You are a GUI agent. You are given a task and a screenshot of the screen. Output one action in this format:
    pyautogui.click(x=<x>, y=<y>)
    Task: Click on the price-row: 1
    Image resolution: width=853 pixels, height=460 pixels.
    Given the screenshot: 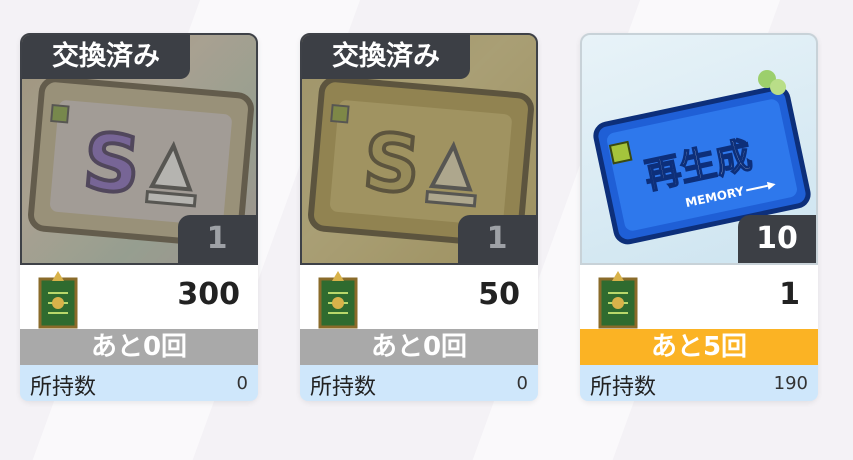 What is the action you would take?
    pyautogui.click(x=699, y=299)
    